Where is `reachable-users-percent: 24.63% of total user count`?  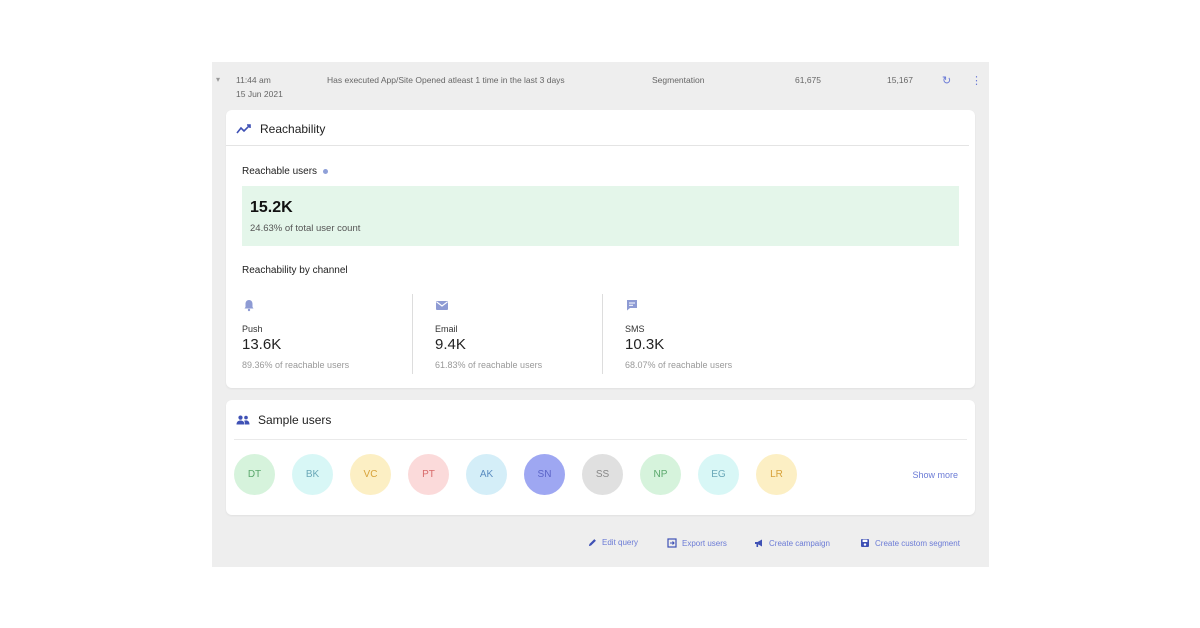 reachable-users-percent: 24.63% of total user count is located at coordinates (305, 228).